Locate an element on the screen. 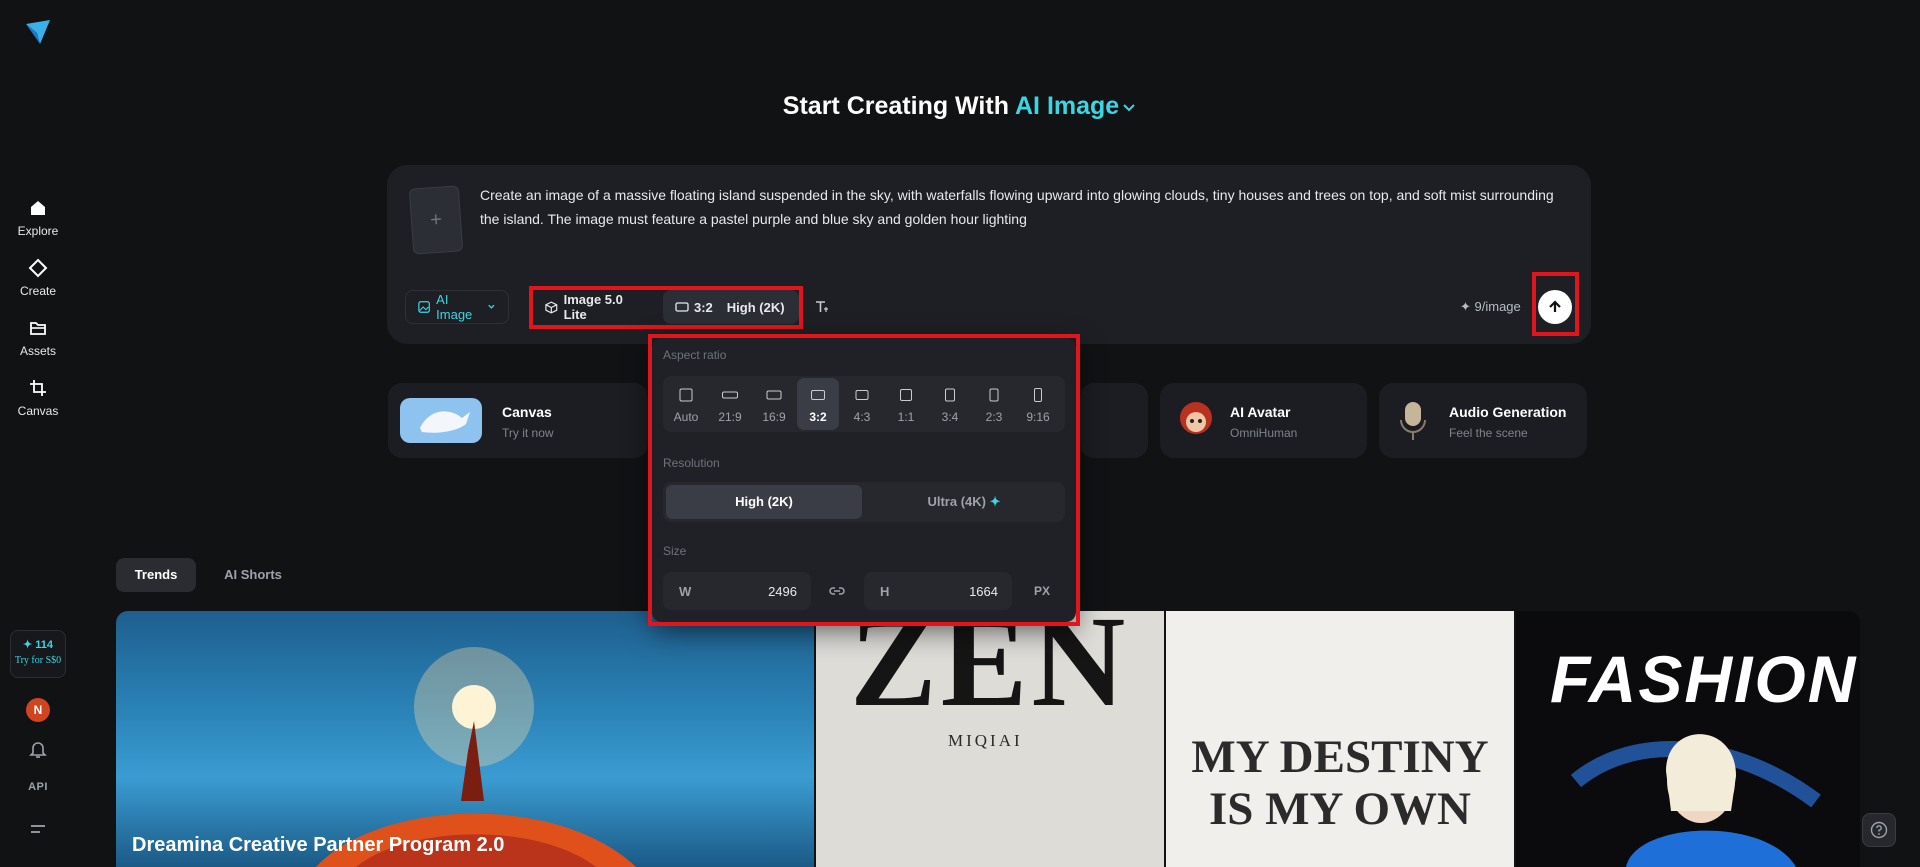  nav-assets: Assets is located at coordinates (38, 339).